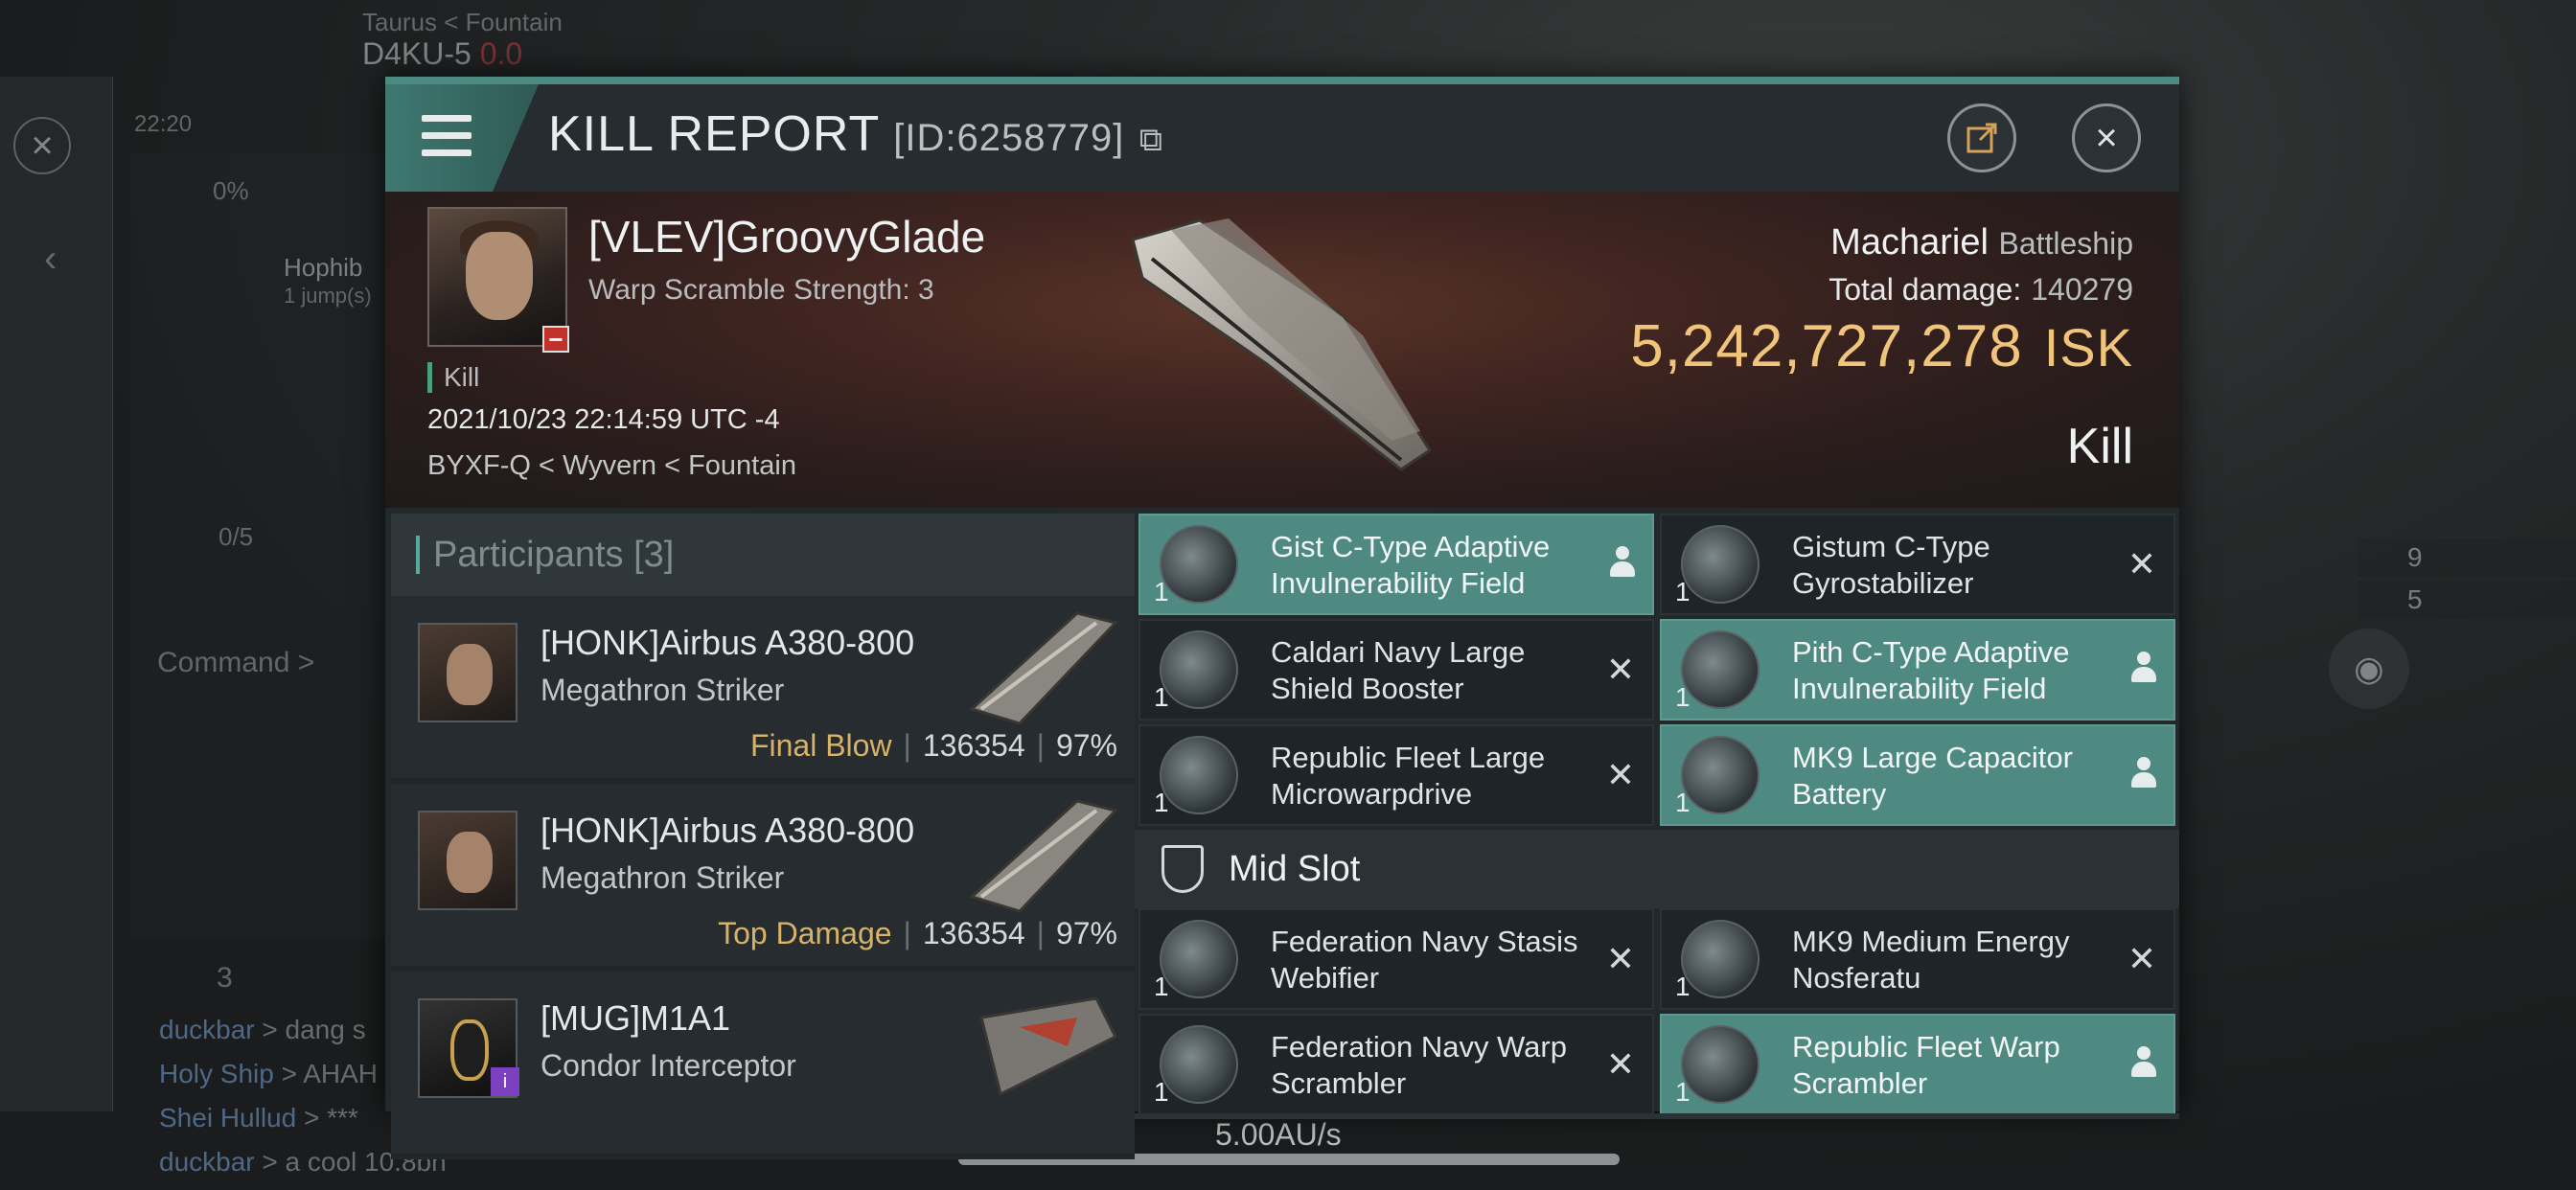 The width and height of the screenshot is (2576, 1190). I want to click on fitting-name: Republic Fleet Large Microwarpdrive, so click(1408, 776).